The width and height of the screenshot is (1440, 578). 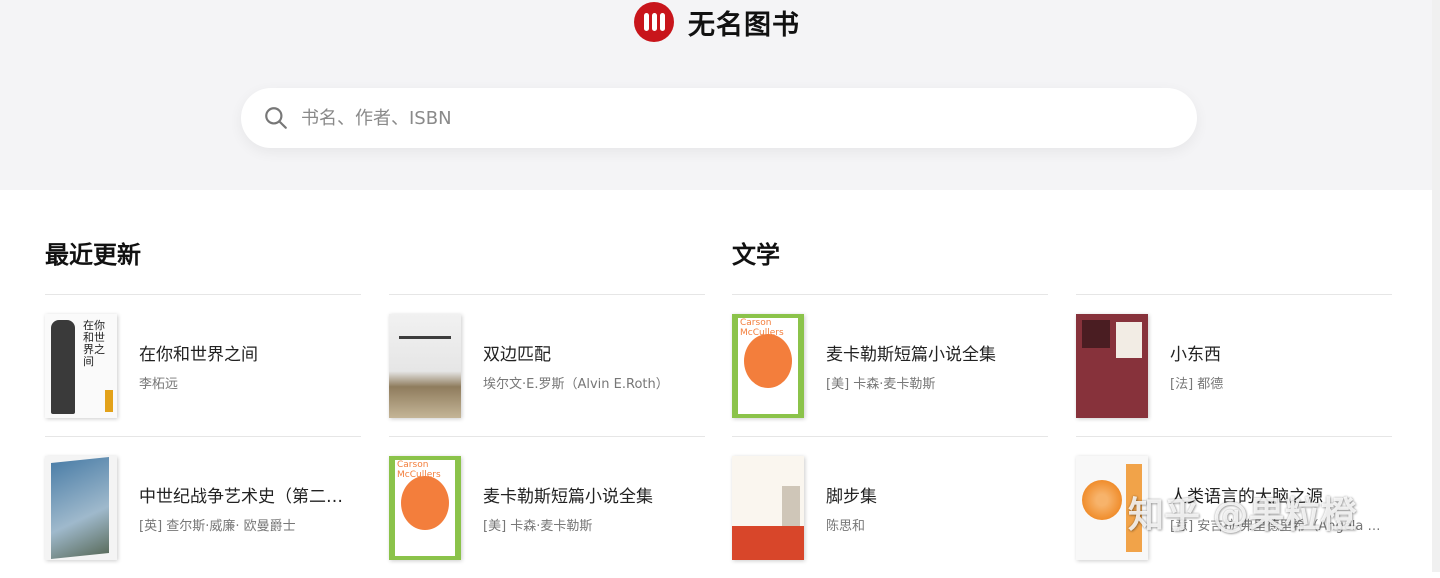 I want to click on book-card: 小东西 [法] 都德, so click(x=1234, y=365).